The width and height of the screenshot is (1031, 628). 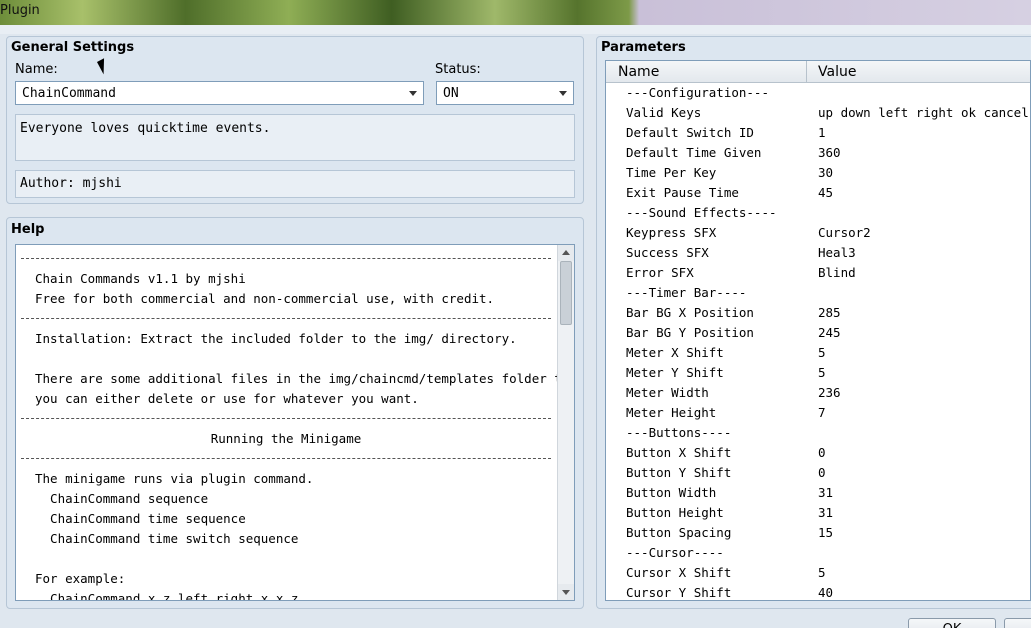 What do you see at coordinates (822, 412) in the screenshot?
I see `parameter-value: 7` at bounding box center [822, 412].